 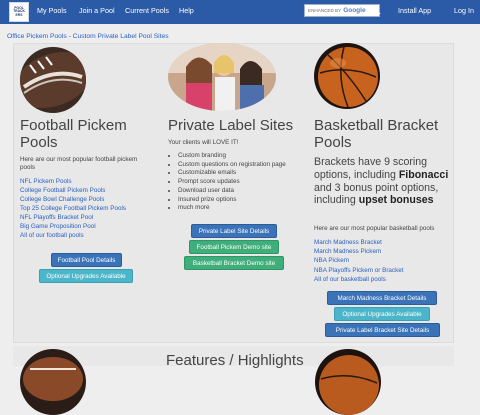 I want to click on nav-current-pools: Current Pools, so click(x=147, y=10).